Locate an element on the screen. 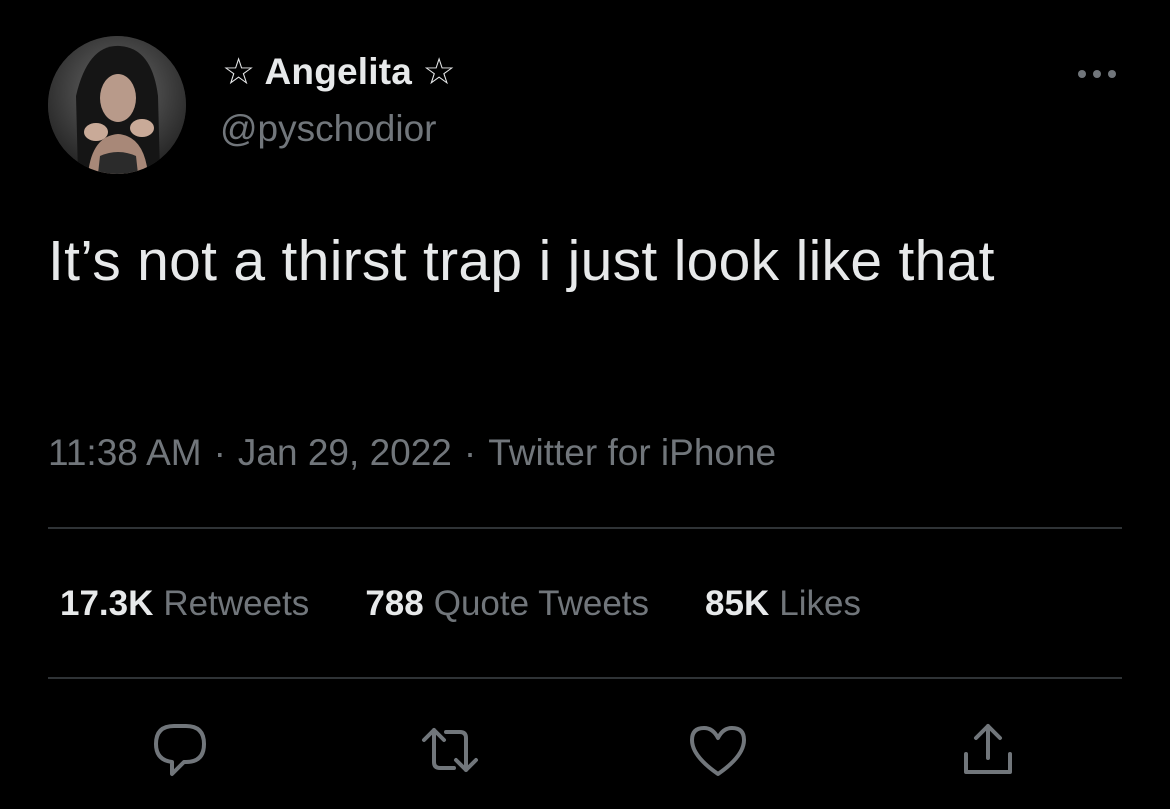 The height and width of the screenshot is (809, 1170). retweet-icon is located at coordinates (450, 750).